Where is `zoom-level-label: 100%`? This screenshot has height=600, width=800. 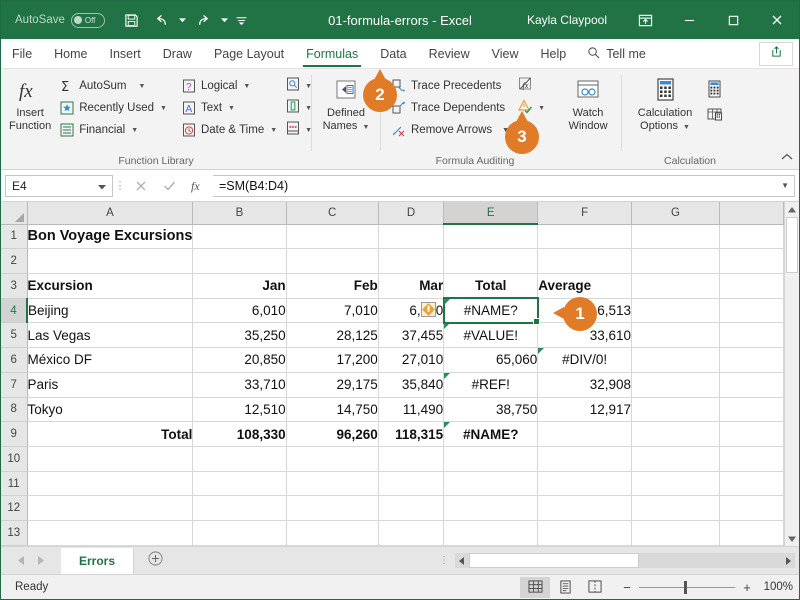 zoom-level-label: 100% is located at coordinates (776, 587).